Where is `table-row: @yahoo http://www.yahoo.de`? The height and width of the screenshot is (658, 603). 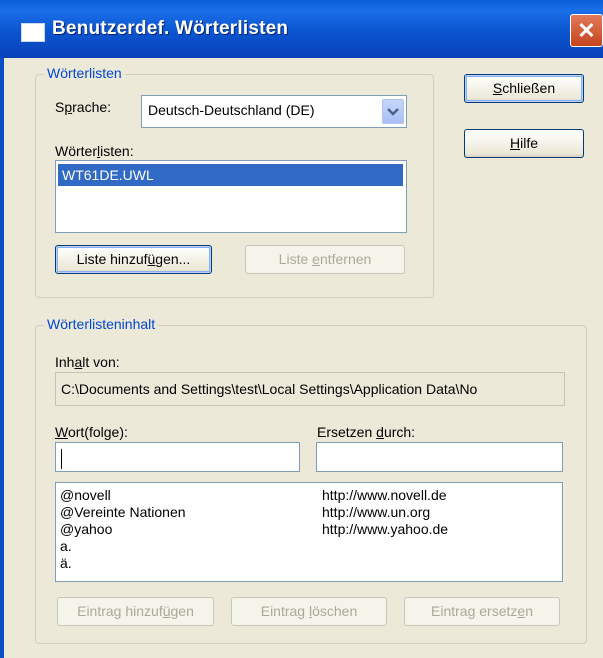 table-row: @yahoo http://www.yahoo.de is located at coordinates (310, 529).